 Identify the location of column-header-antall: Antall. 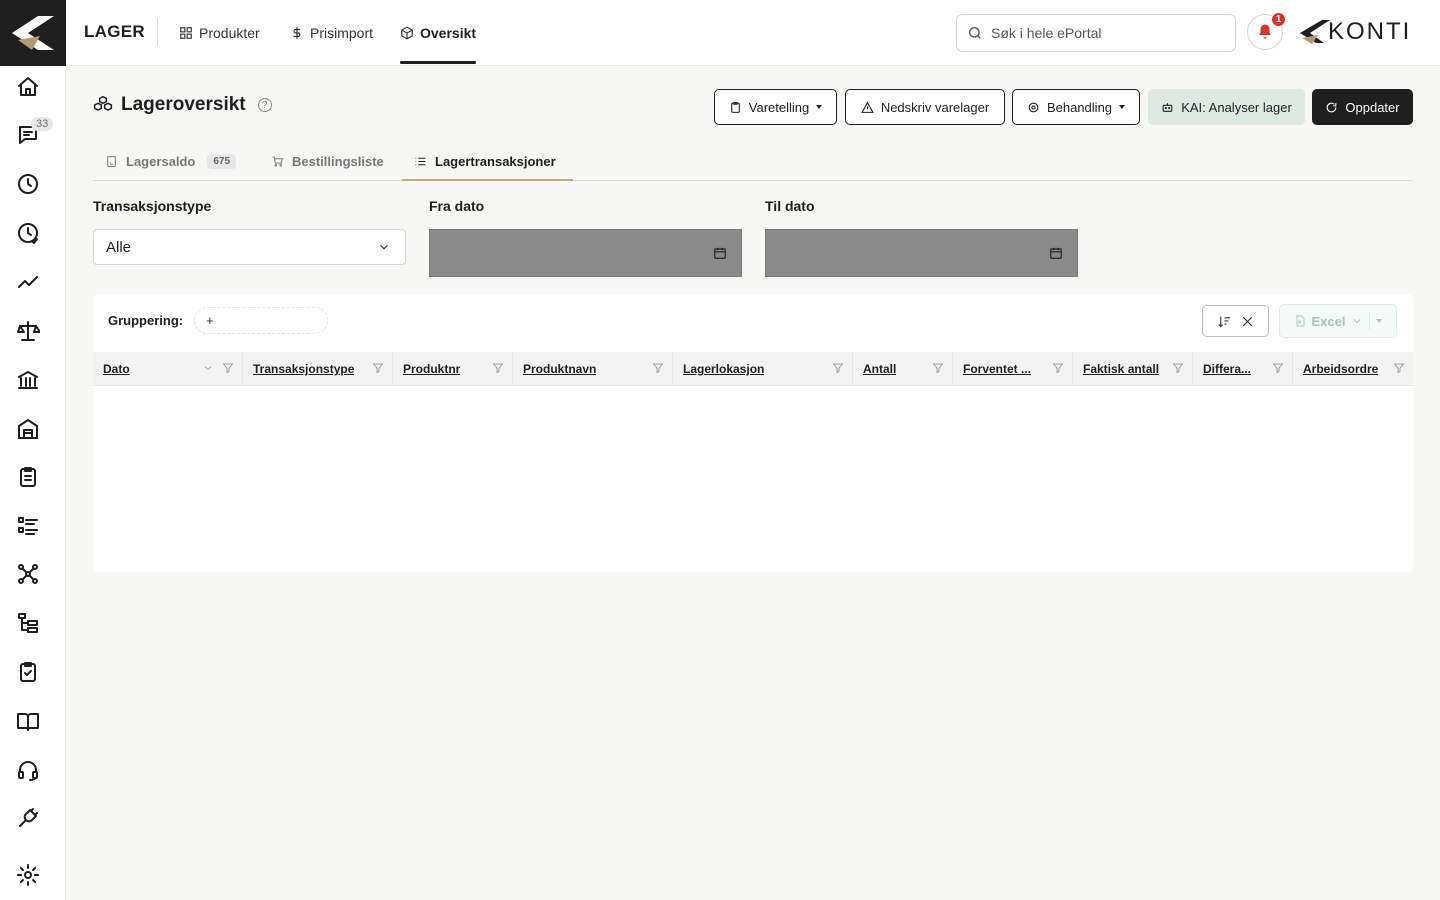
(903, 369).